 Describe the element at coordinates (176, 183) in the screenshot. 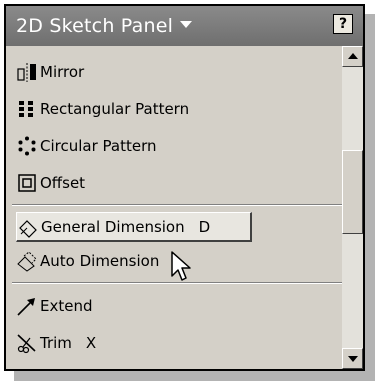

I see `tool-offset: Offset` at that location.